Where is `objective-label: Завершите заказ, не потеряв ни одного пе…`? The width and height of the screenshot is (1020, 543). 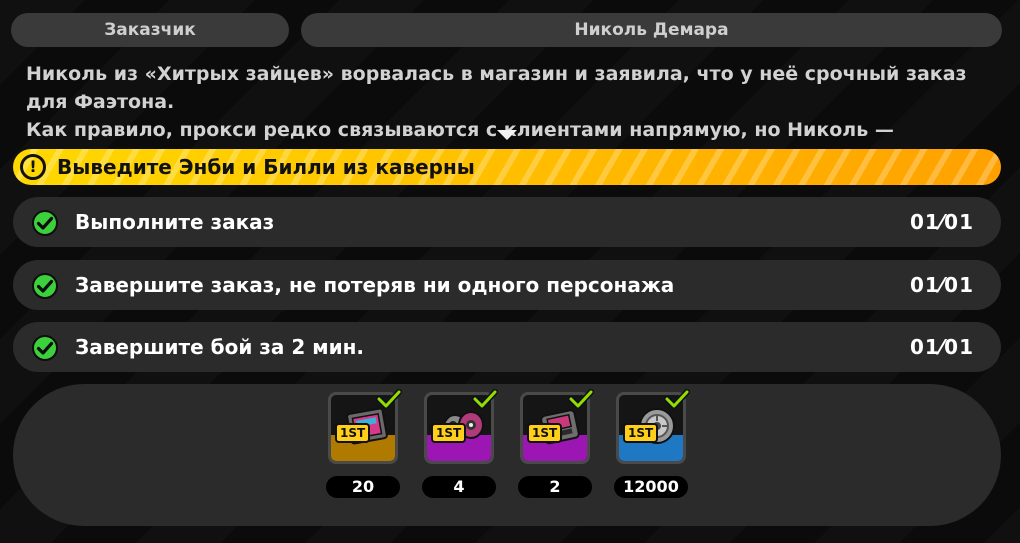
objective-label: Завершите заказ, не потеряв ни одного пе… is located at coordinates (375, 285).